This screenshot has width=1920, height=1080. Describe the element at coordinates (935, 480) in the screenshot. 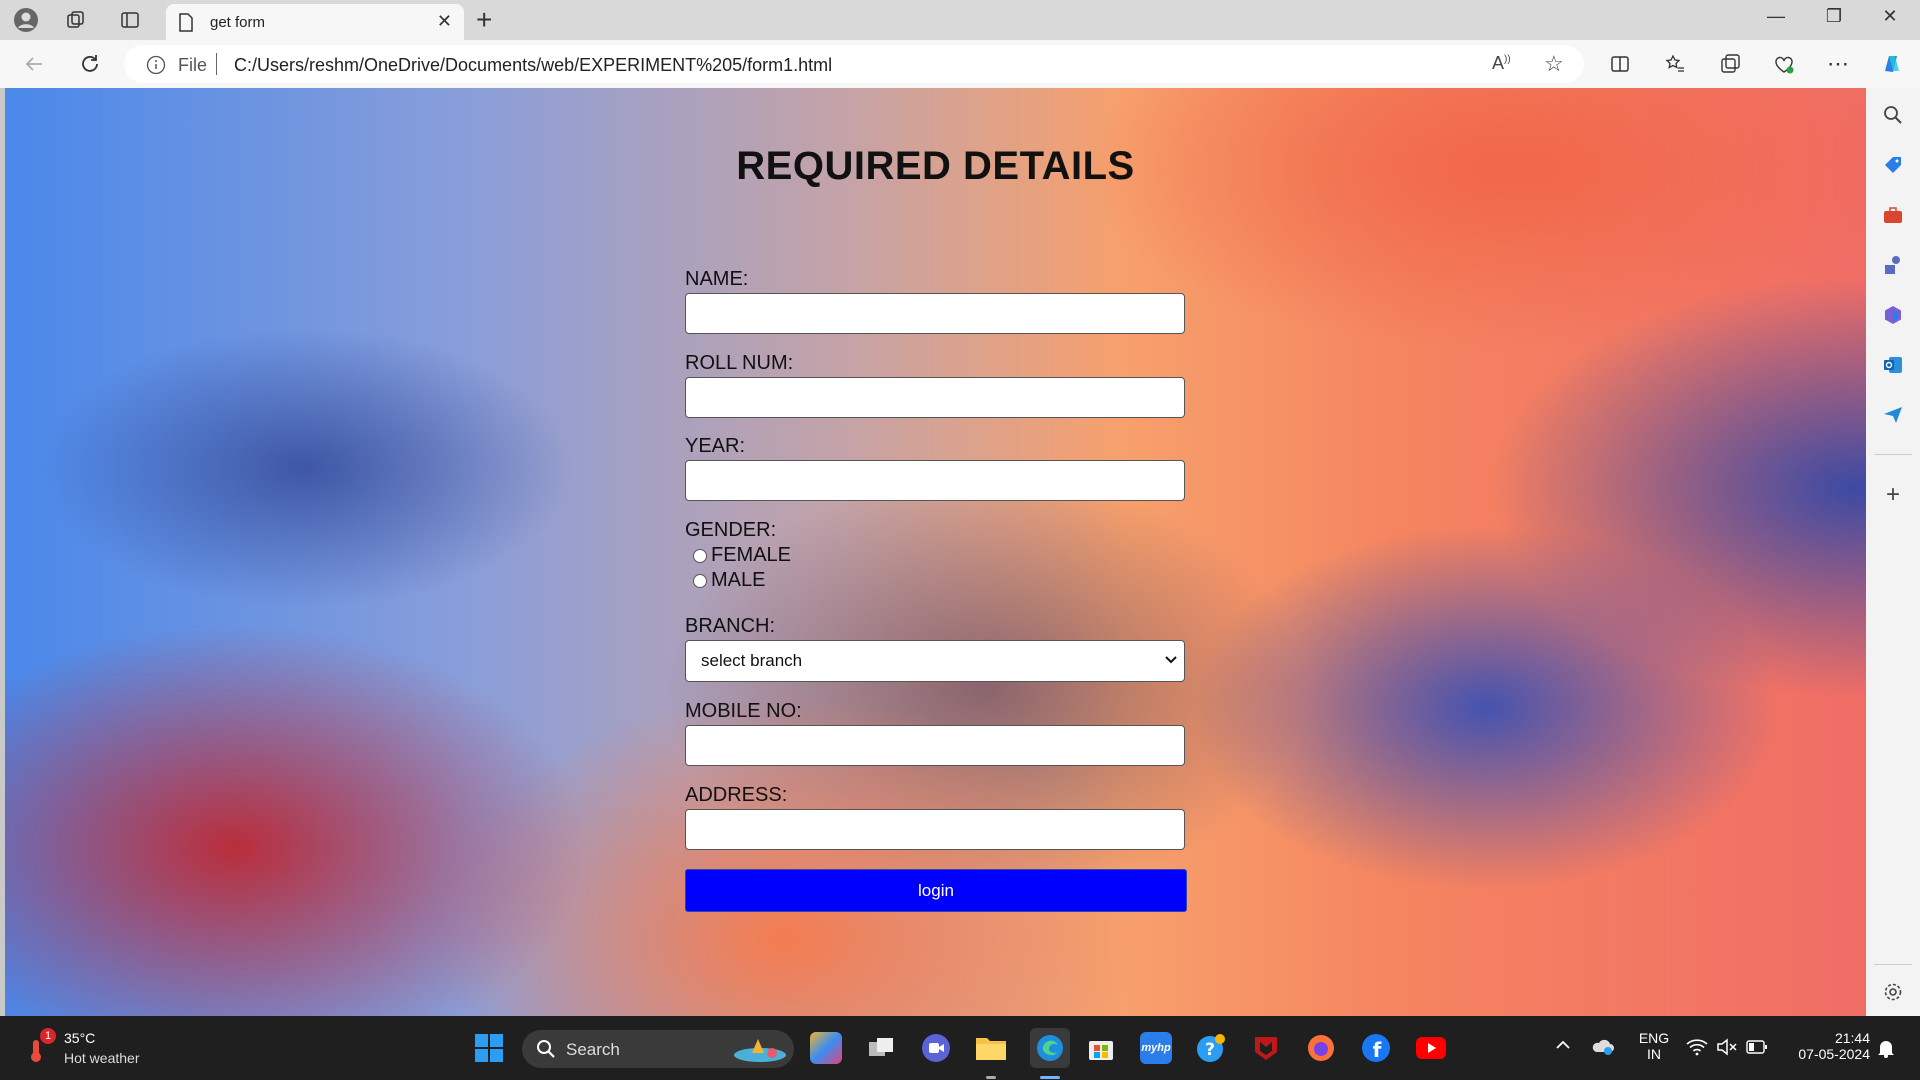

I see `year-input` at that location.